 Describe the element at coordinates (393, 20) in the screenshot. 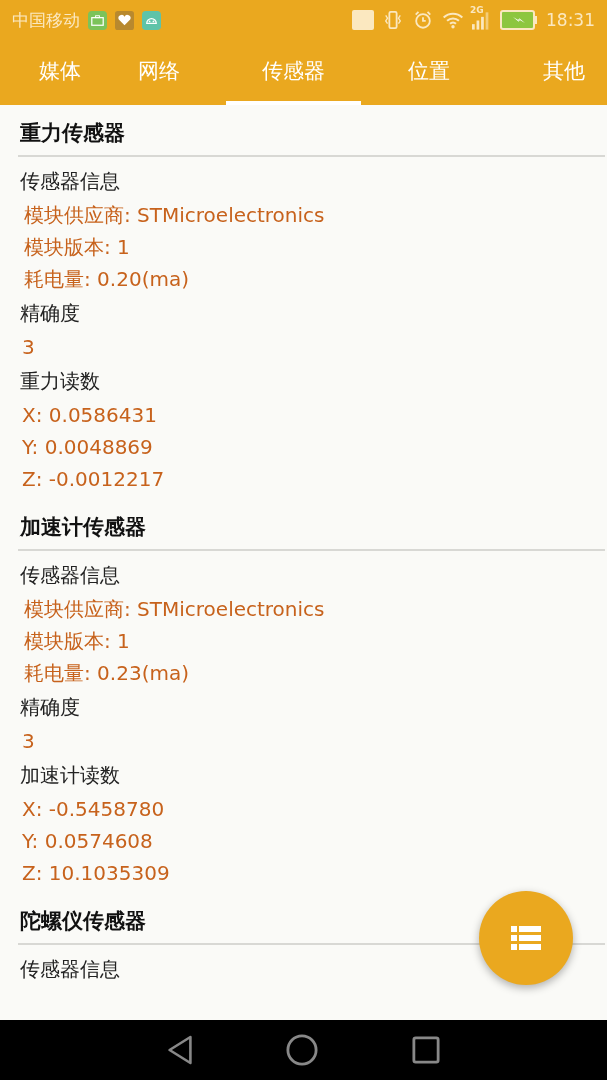

I see `vibrate-icon` at that location.